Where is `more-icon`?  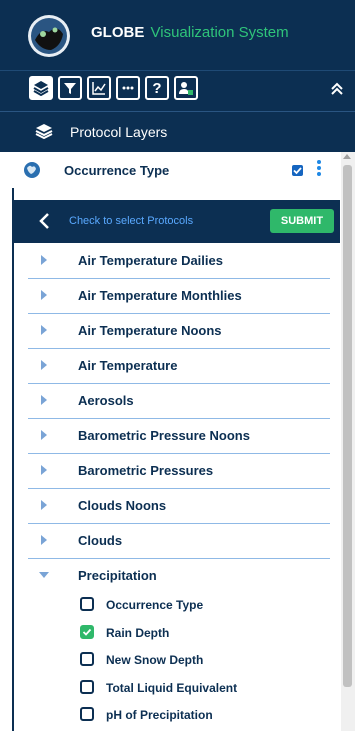
more-icon is located at coordinates (128, 88).